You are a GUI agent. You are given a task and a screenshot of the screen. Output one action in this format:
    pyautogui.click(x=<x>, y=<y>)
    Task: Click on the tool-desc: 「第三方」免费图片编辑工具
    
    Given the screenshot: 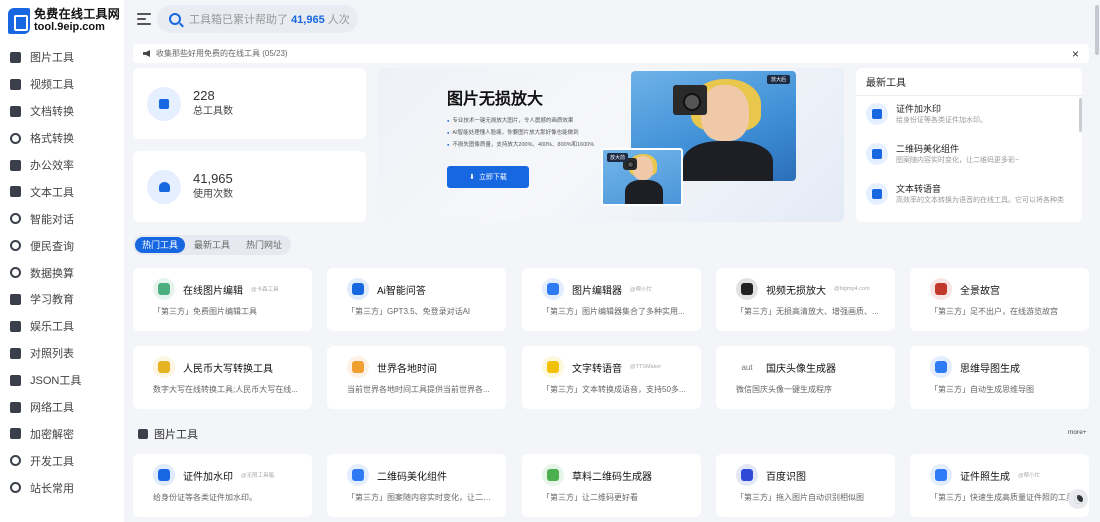 What is the action you would take?
    pyautogui.click(x=205, y=311)
    